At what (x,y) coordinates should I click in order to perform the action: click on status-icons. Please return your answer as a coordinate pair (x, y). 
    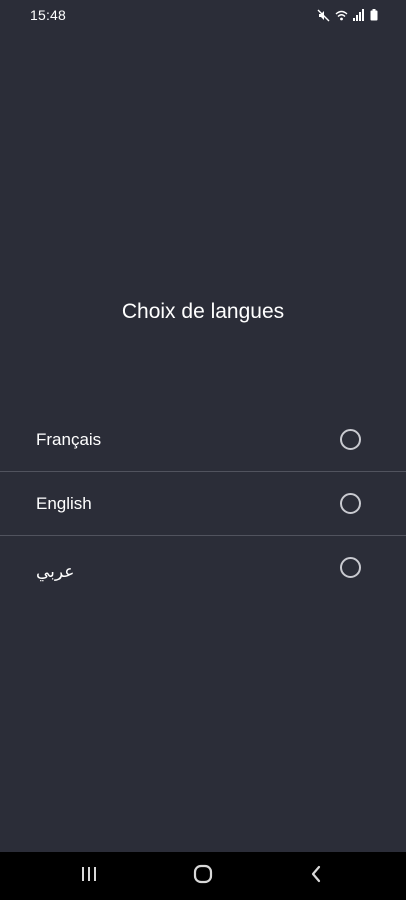
    Looking at the image, I should click on (347, 15).